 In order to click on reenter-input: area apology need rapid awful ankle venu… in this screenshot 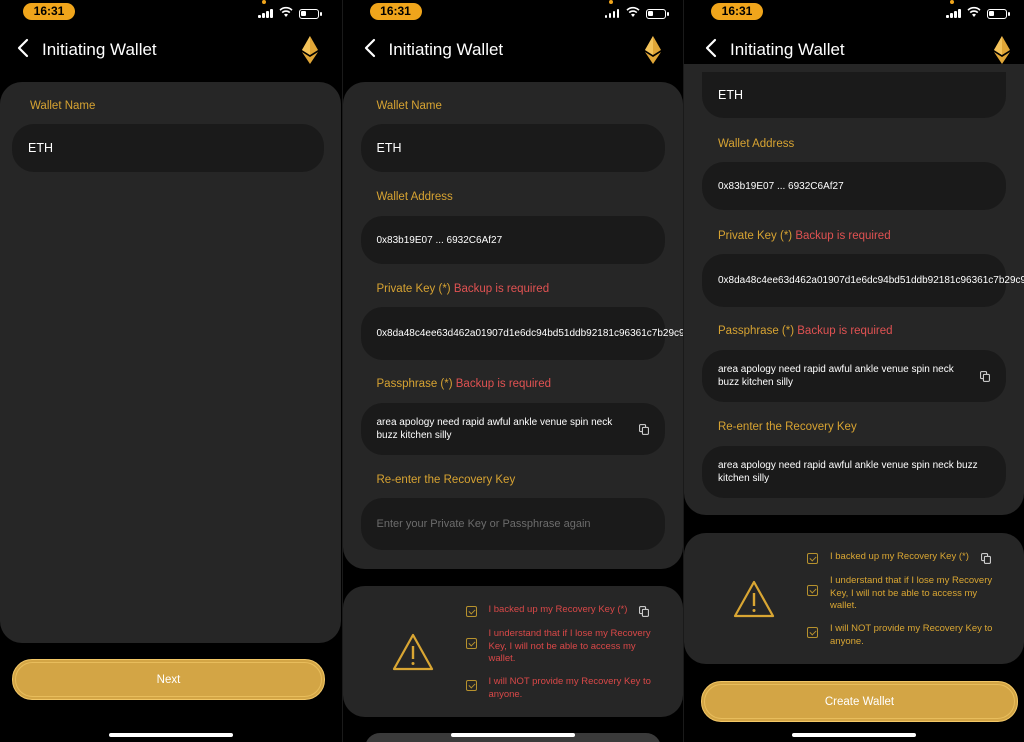, I will do `click(854, 472)`.